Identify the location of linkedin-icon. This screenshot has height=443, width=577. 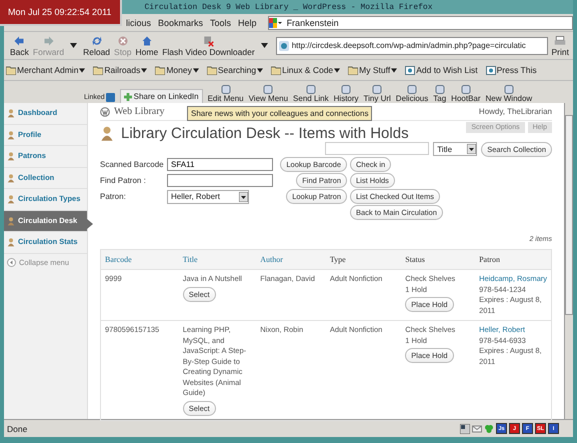
(110, 97).